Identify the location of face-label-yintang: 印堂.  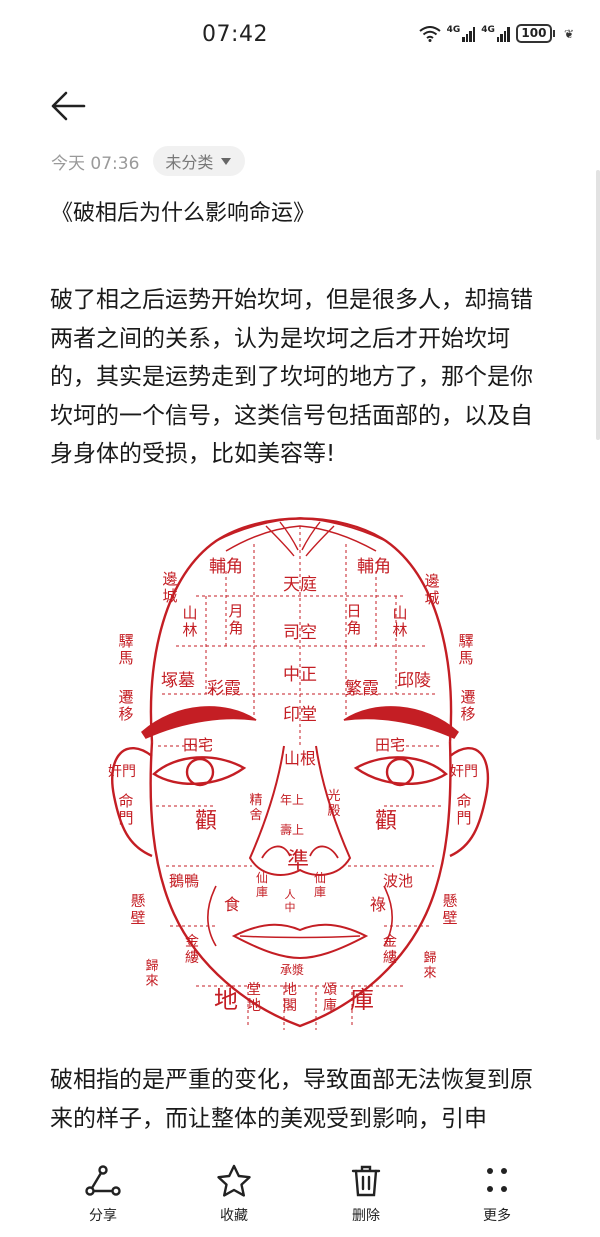
(300, 715).